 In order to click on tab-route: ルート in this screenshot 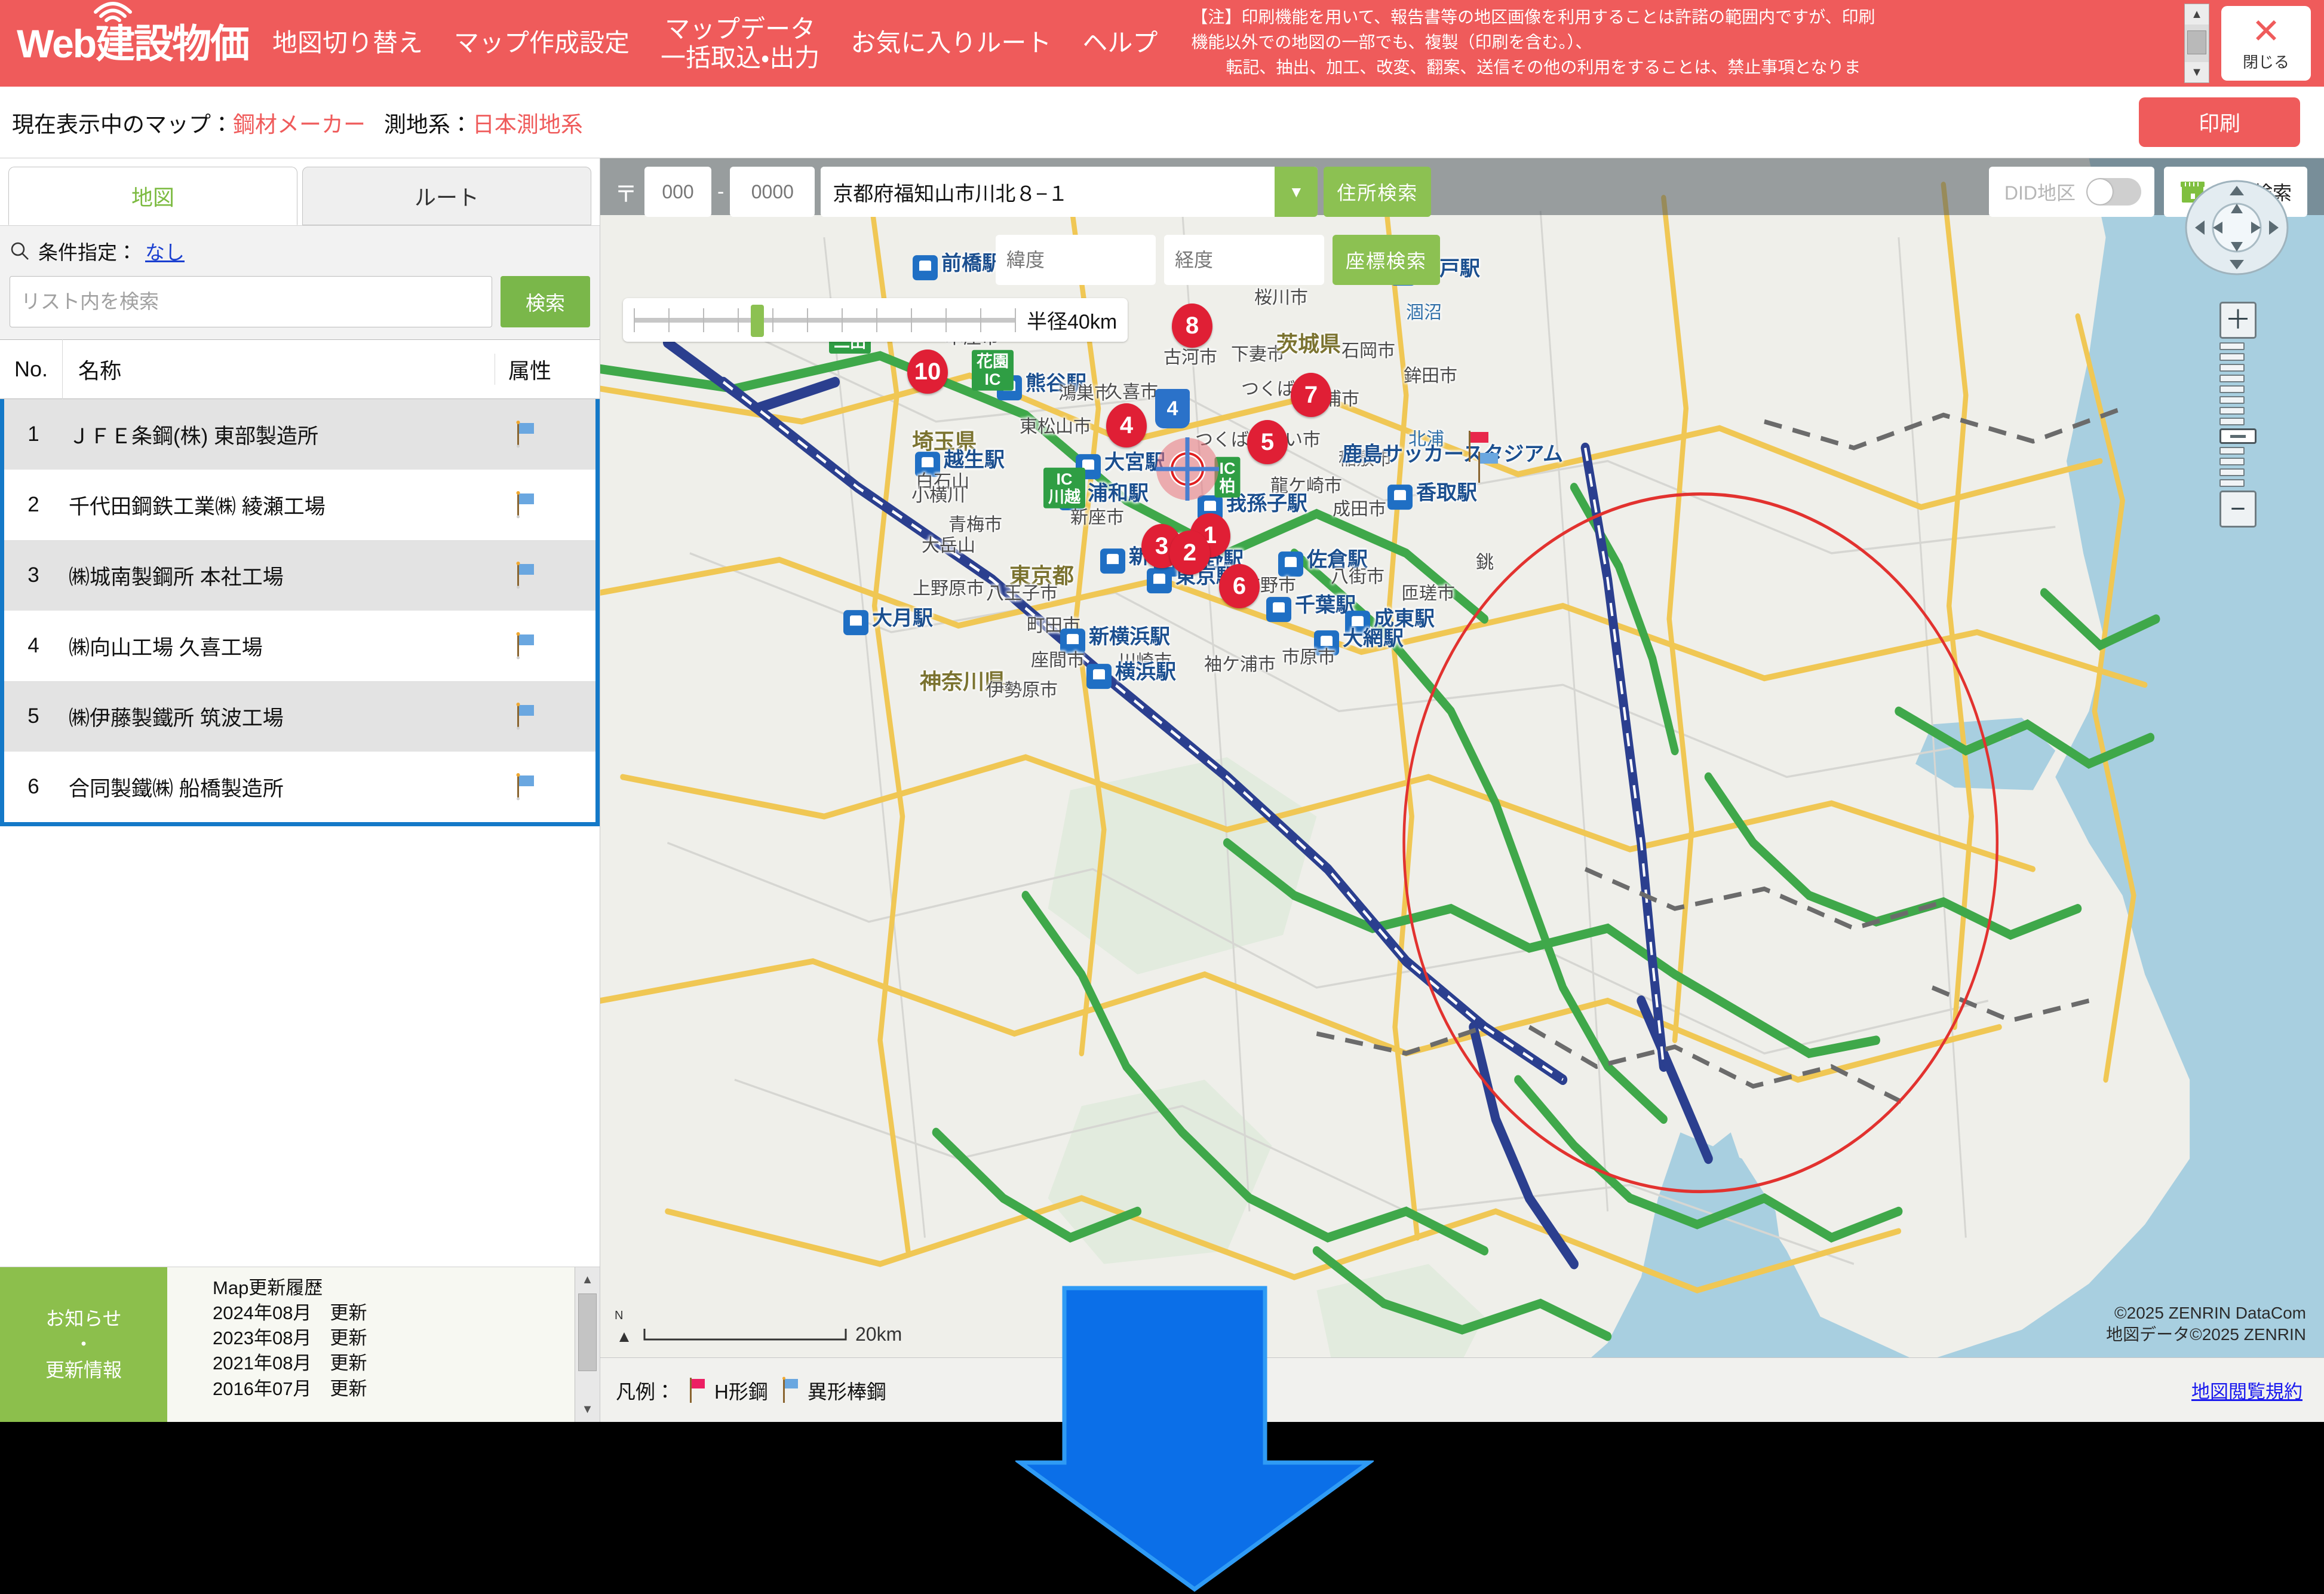, I will do `click(446, 196)`.